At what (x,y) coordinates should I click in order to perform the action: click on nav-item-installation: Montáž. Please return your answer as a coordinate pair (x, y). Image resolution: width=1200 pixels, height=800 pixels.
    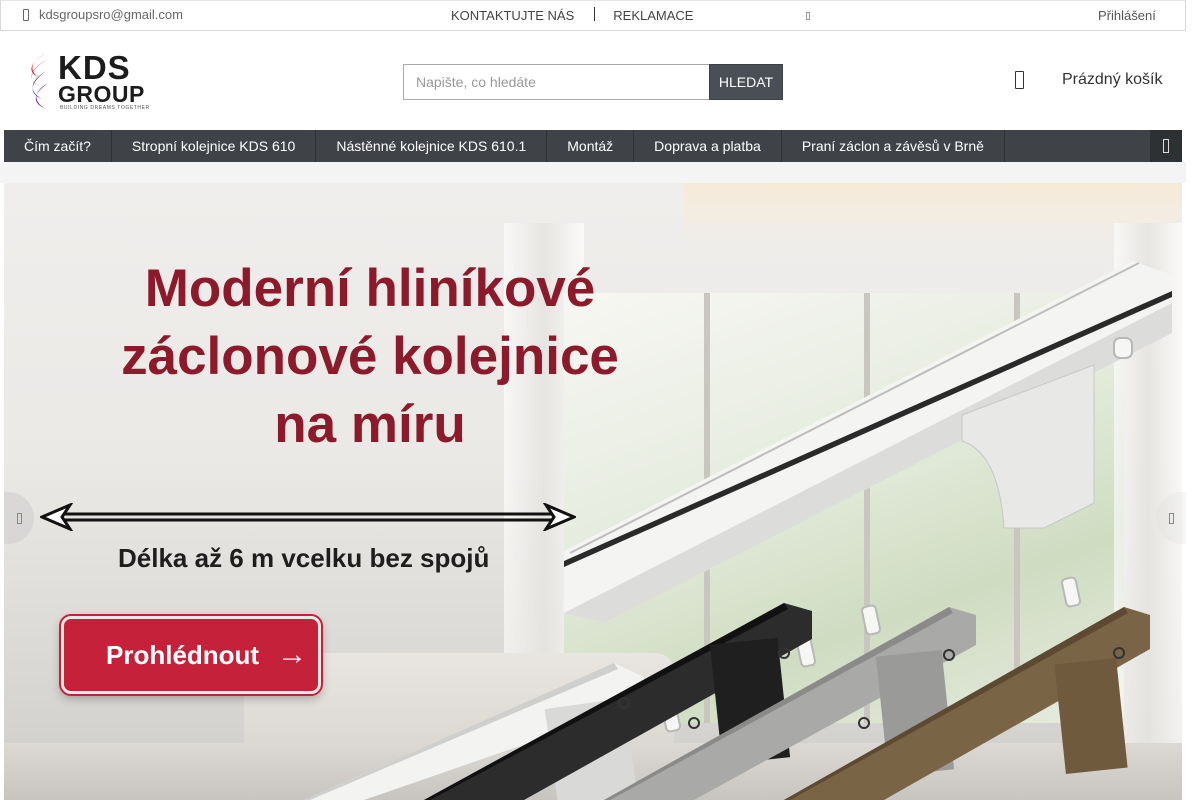
    Looking at the image, I should click on (591, 146).